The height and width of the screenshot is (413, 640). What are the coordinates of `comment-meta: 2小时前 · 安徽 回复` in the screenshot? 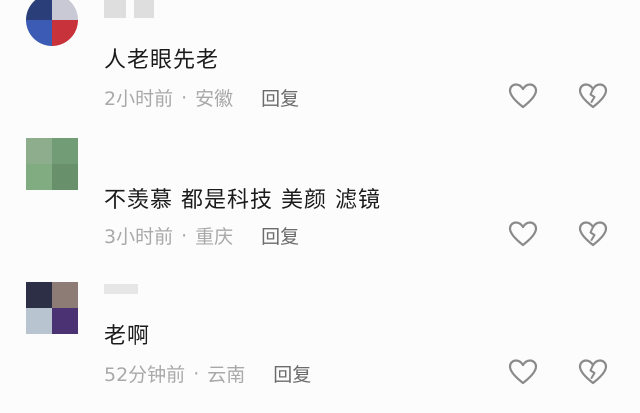 It's located at (201, 97).